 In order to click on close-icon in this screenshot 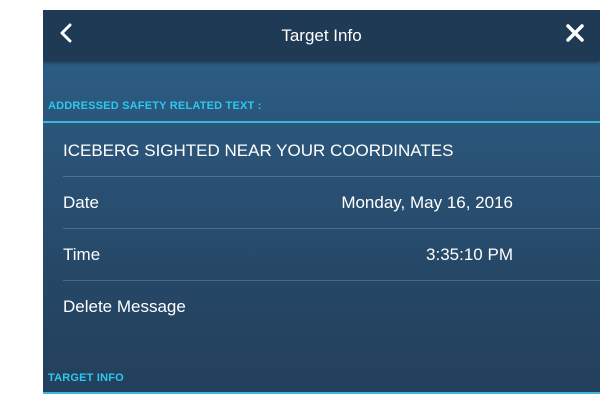, I will do `click(575, 35)`.